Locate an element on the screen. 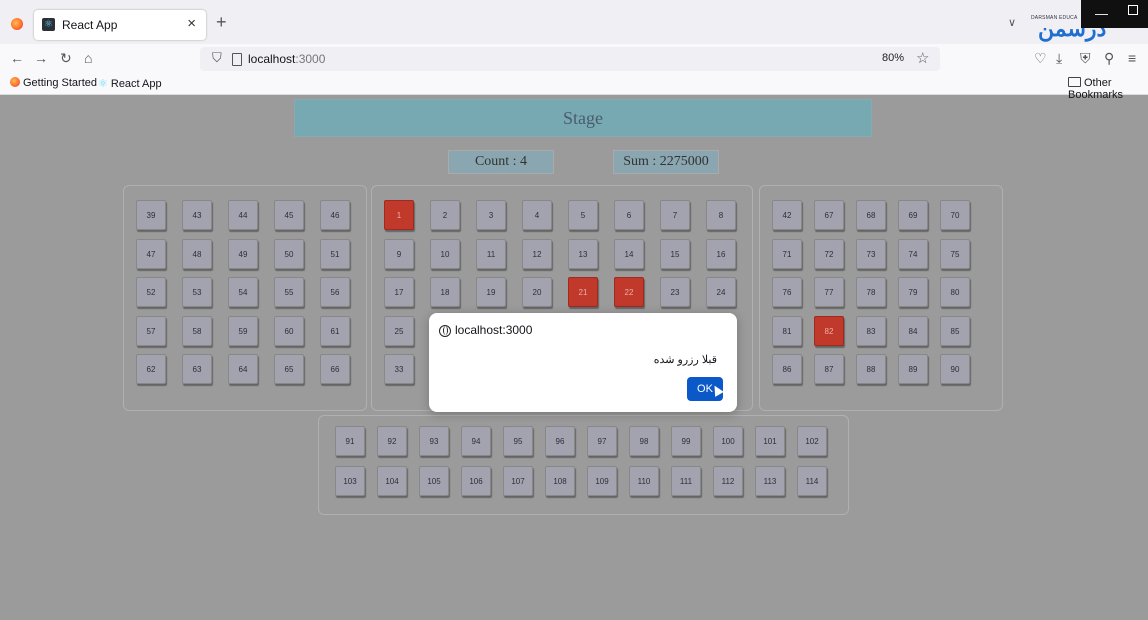 The image size is (1148, 620). seat-39: 39 is located at coordinates (151, 215).